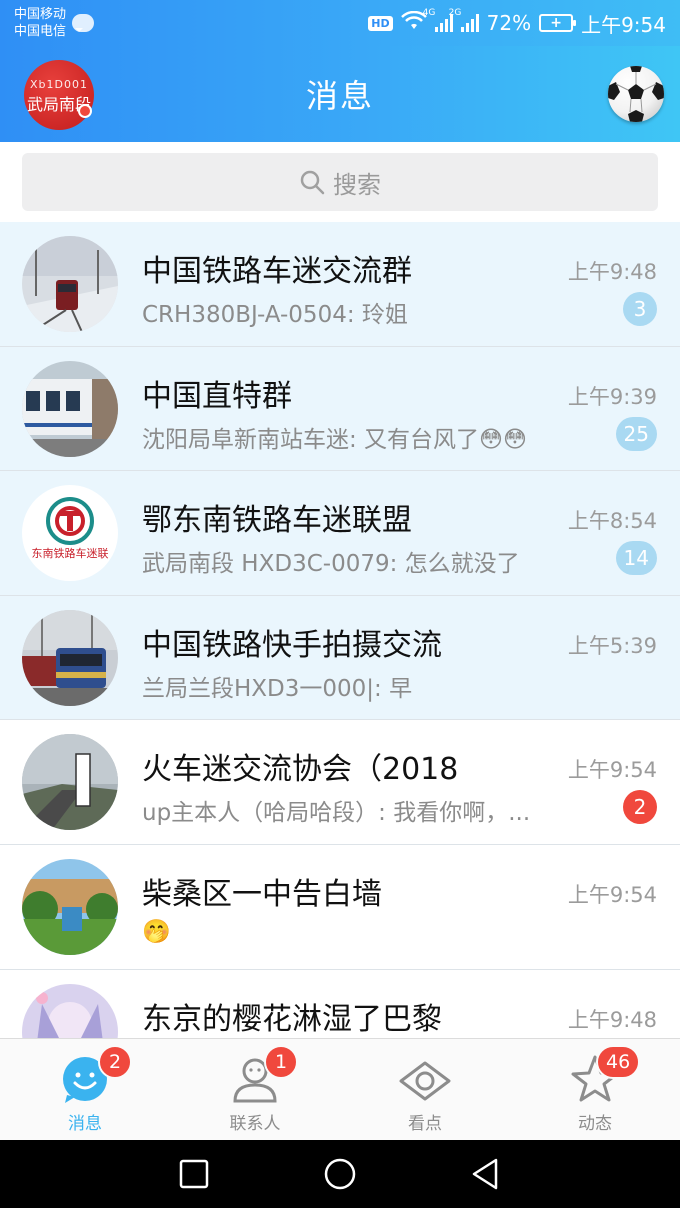 This screenshot has width=680, height=1208. I want to click on conversation-preview: CRH380BJ-A-0504: 玲姐, so click(275, 315).